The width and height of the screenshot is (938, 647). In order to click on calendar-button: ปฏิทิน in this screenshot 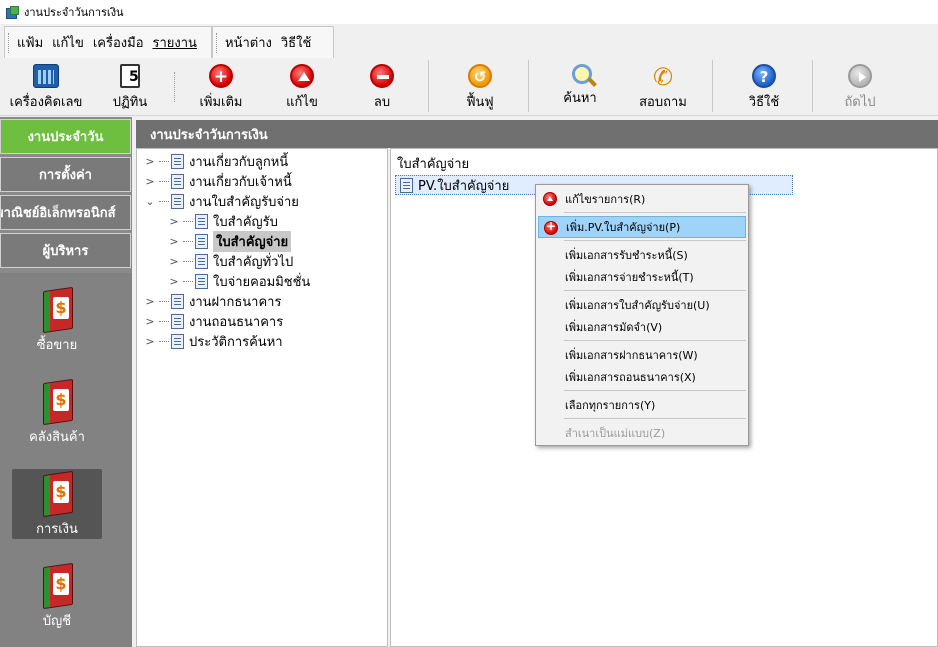, I will do `click(130, 86)`.